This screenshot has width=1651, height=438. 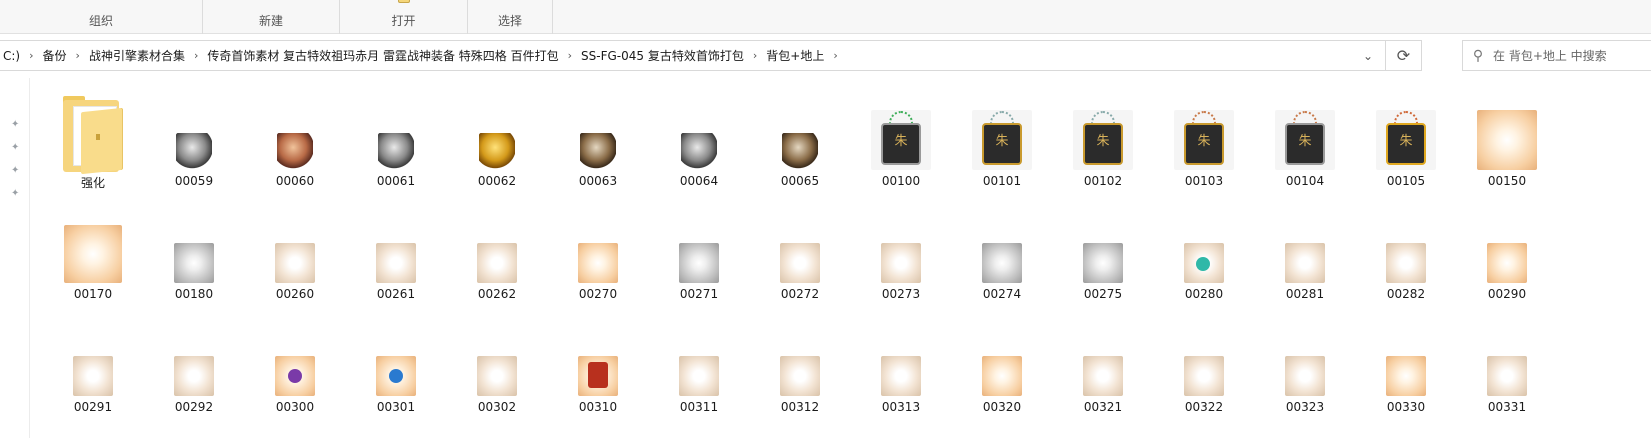 What do you see at coordinates (12, 56) in the screenshot?
I see `breadcrumb-item-drive: C:)` at bounding box center [12, 56].